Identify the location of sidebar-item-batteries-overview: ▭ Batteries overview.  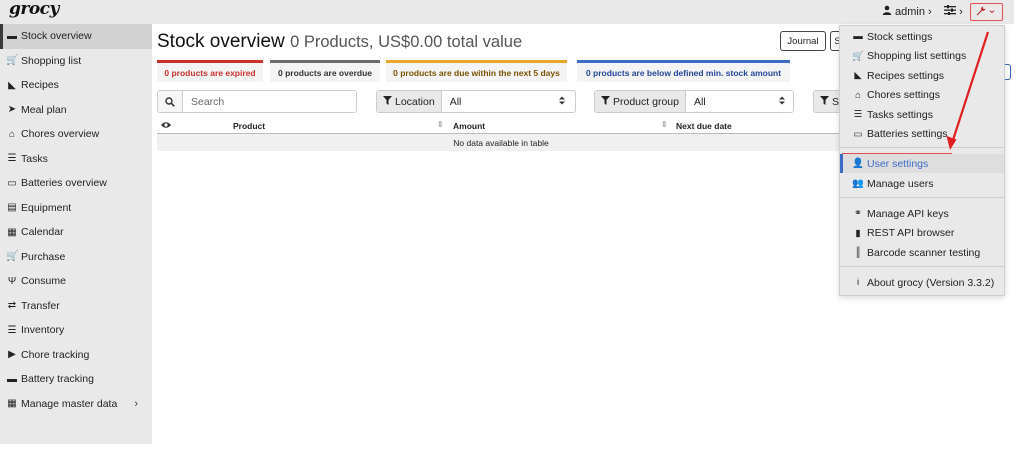
(76, 183).